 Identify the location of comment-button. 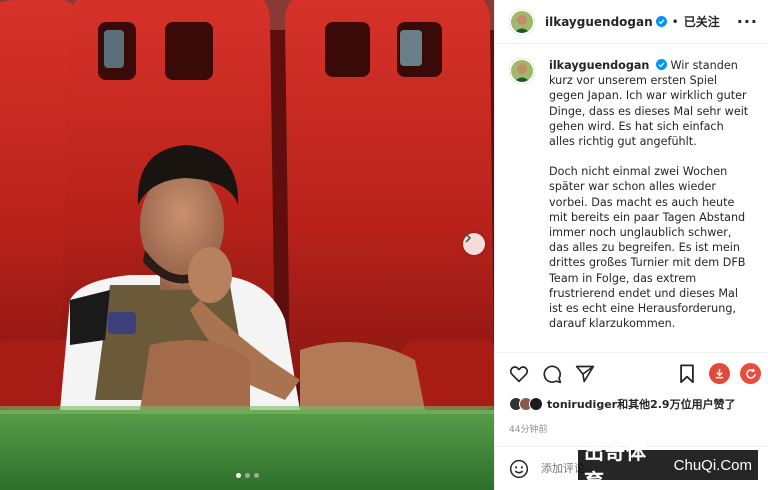
(552, 374).